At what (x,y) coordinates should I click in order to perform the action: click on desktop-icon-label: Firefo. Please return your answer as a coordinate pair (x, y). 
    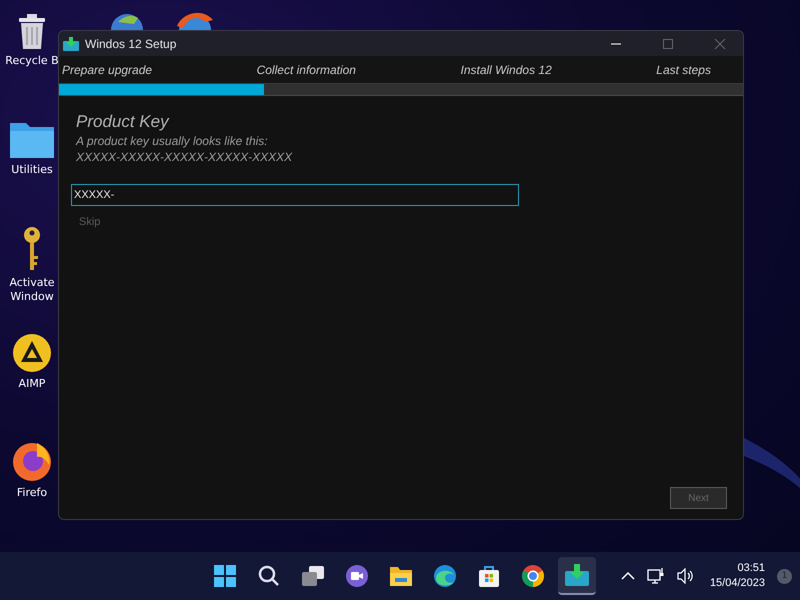
    Looking at the image, I should click on (32, 493).